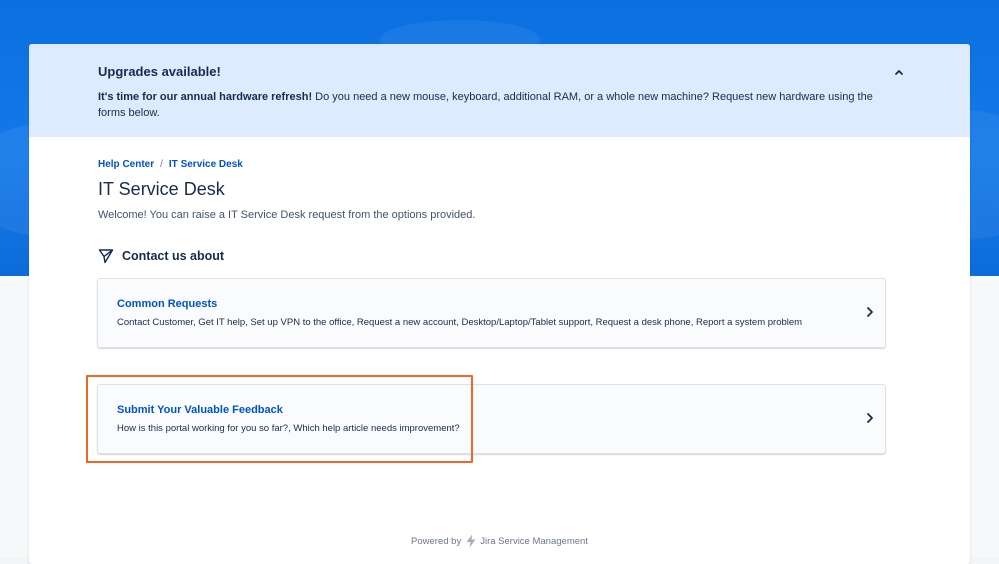 The width and height of the screenshot is (999, 564). What do you see at coordinates (899, 72) in the screenshot?
I see `chevron-up-icon` at bounding box center [899, 72].